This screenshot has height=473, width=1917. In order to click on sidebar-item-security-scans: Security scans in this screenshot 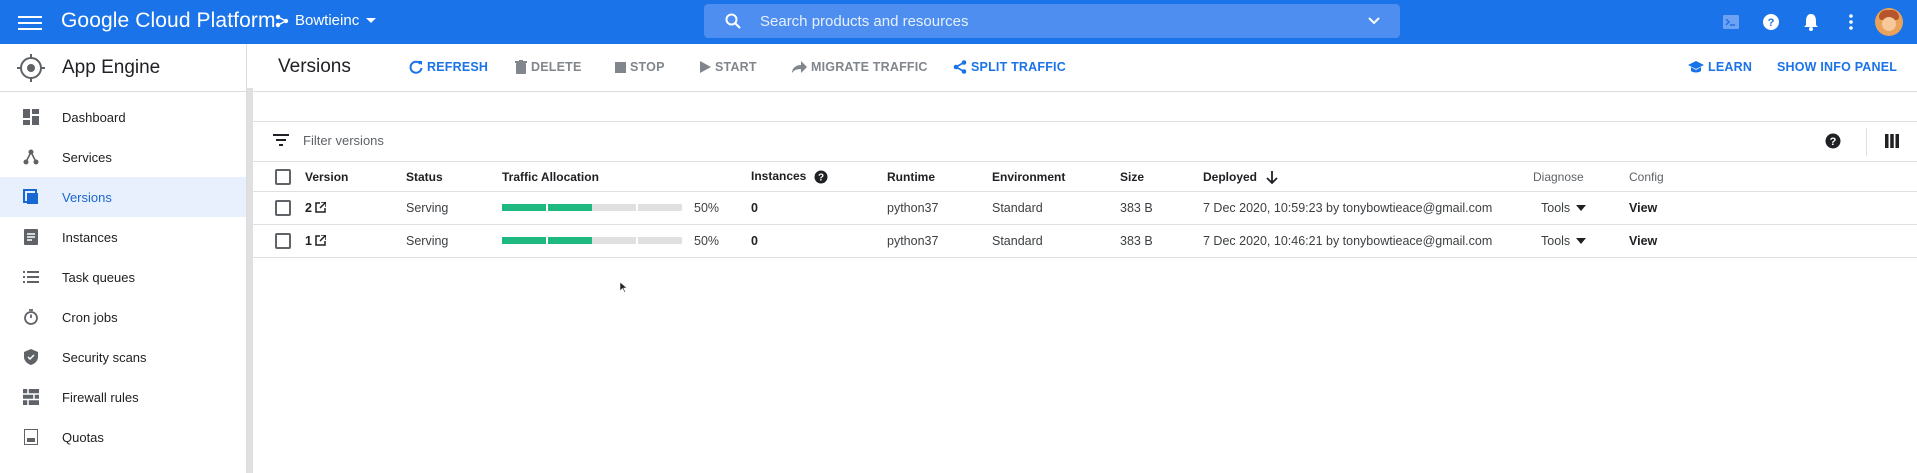, I will do `click(123, 357)`.